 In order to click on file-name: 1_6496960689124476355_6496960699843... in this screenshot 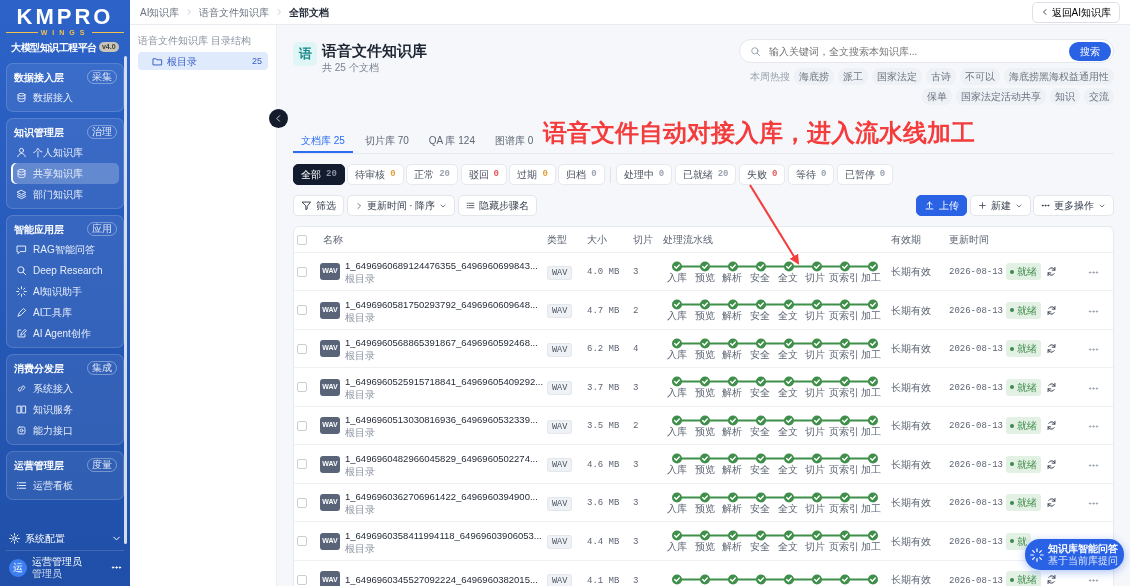, I will do `click(441, 266)`.